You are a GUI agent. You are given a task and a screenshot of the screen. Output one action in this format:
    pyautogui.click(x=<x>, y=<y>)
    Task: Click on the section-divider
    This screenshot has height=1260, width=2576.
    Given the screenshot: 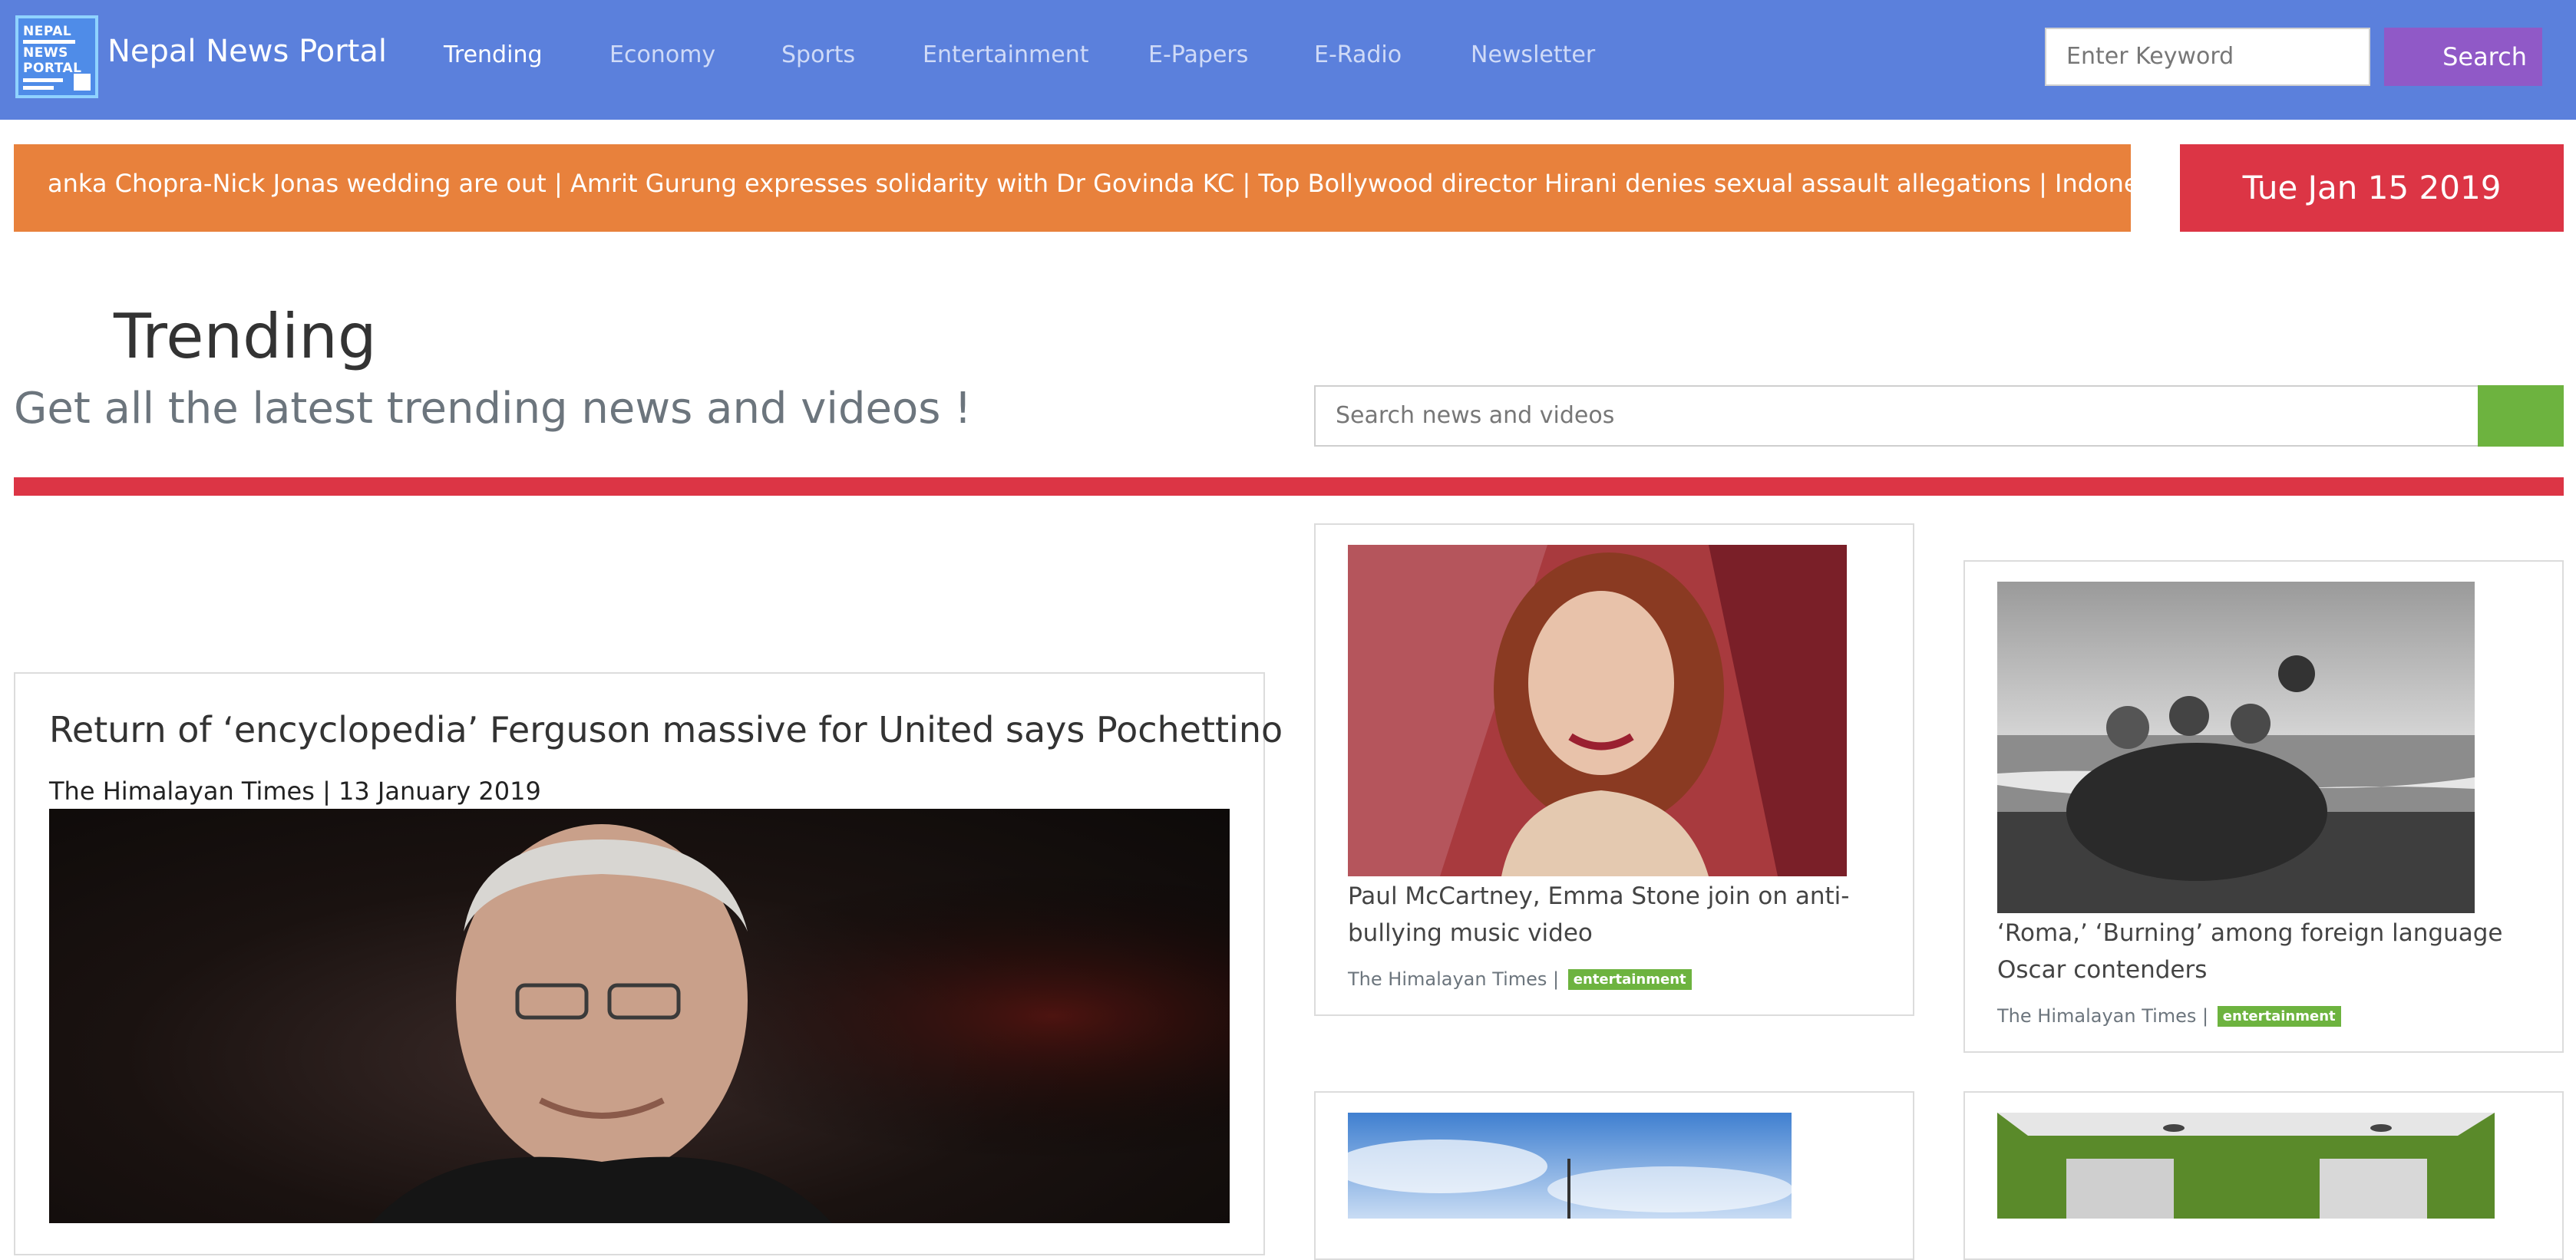 What is the action you would take?
    pyautogui.click(x=1289, y=486)
    